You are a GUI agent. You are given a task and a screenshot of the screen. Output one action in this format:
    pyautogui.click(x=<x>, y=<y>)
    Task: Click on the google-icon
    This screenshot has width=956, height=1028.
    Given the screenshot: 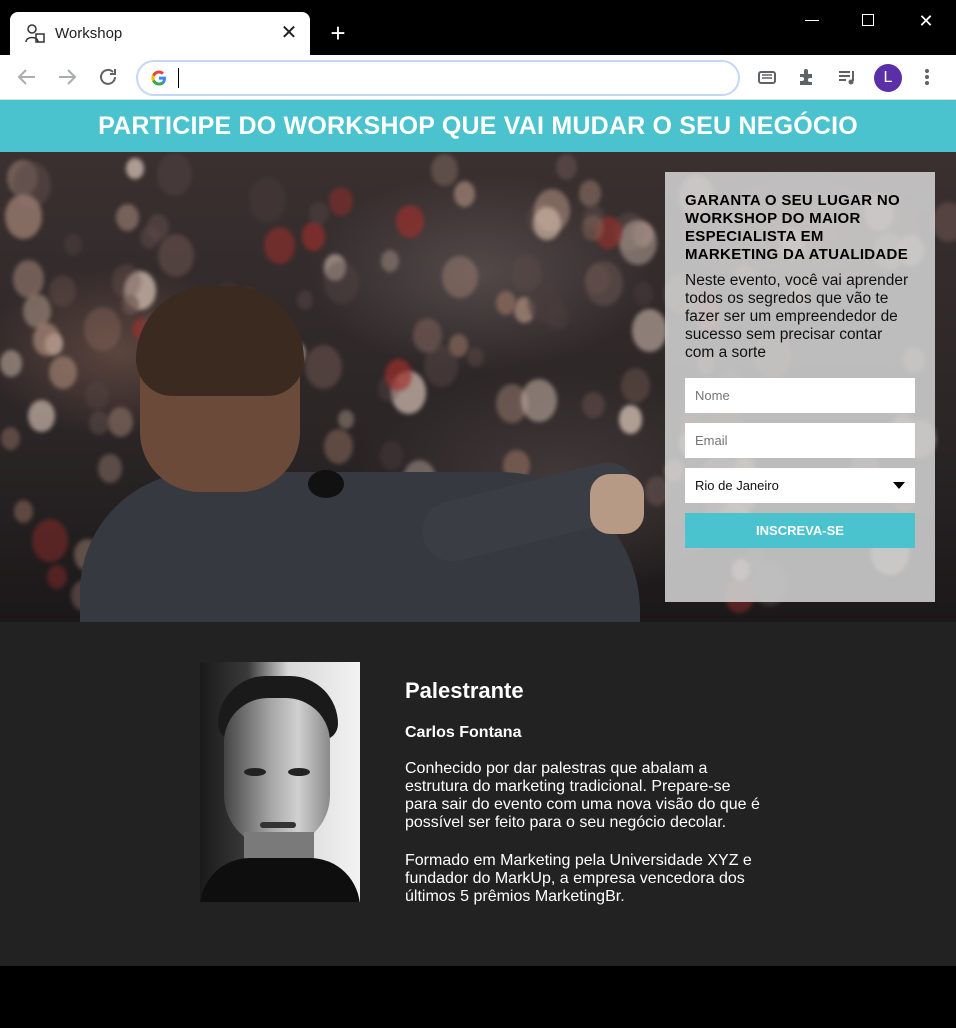 What is the action you would take?
    pyautogui.click(x=158, y=78)
    